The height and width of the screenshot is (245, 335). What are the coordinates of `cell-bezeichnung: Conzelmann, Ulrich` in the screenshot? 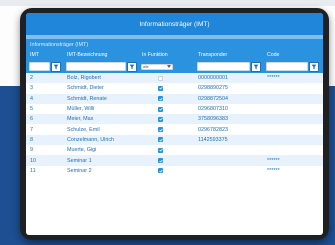 It's located at (91, 139).